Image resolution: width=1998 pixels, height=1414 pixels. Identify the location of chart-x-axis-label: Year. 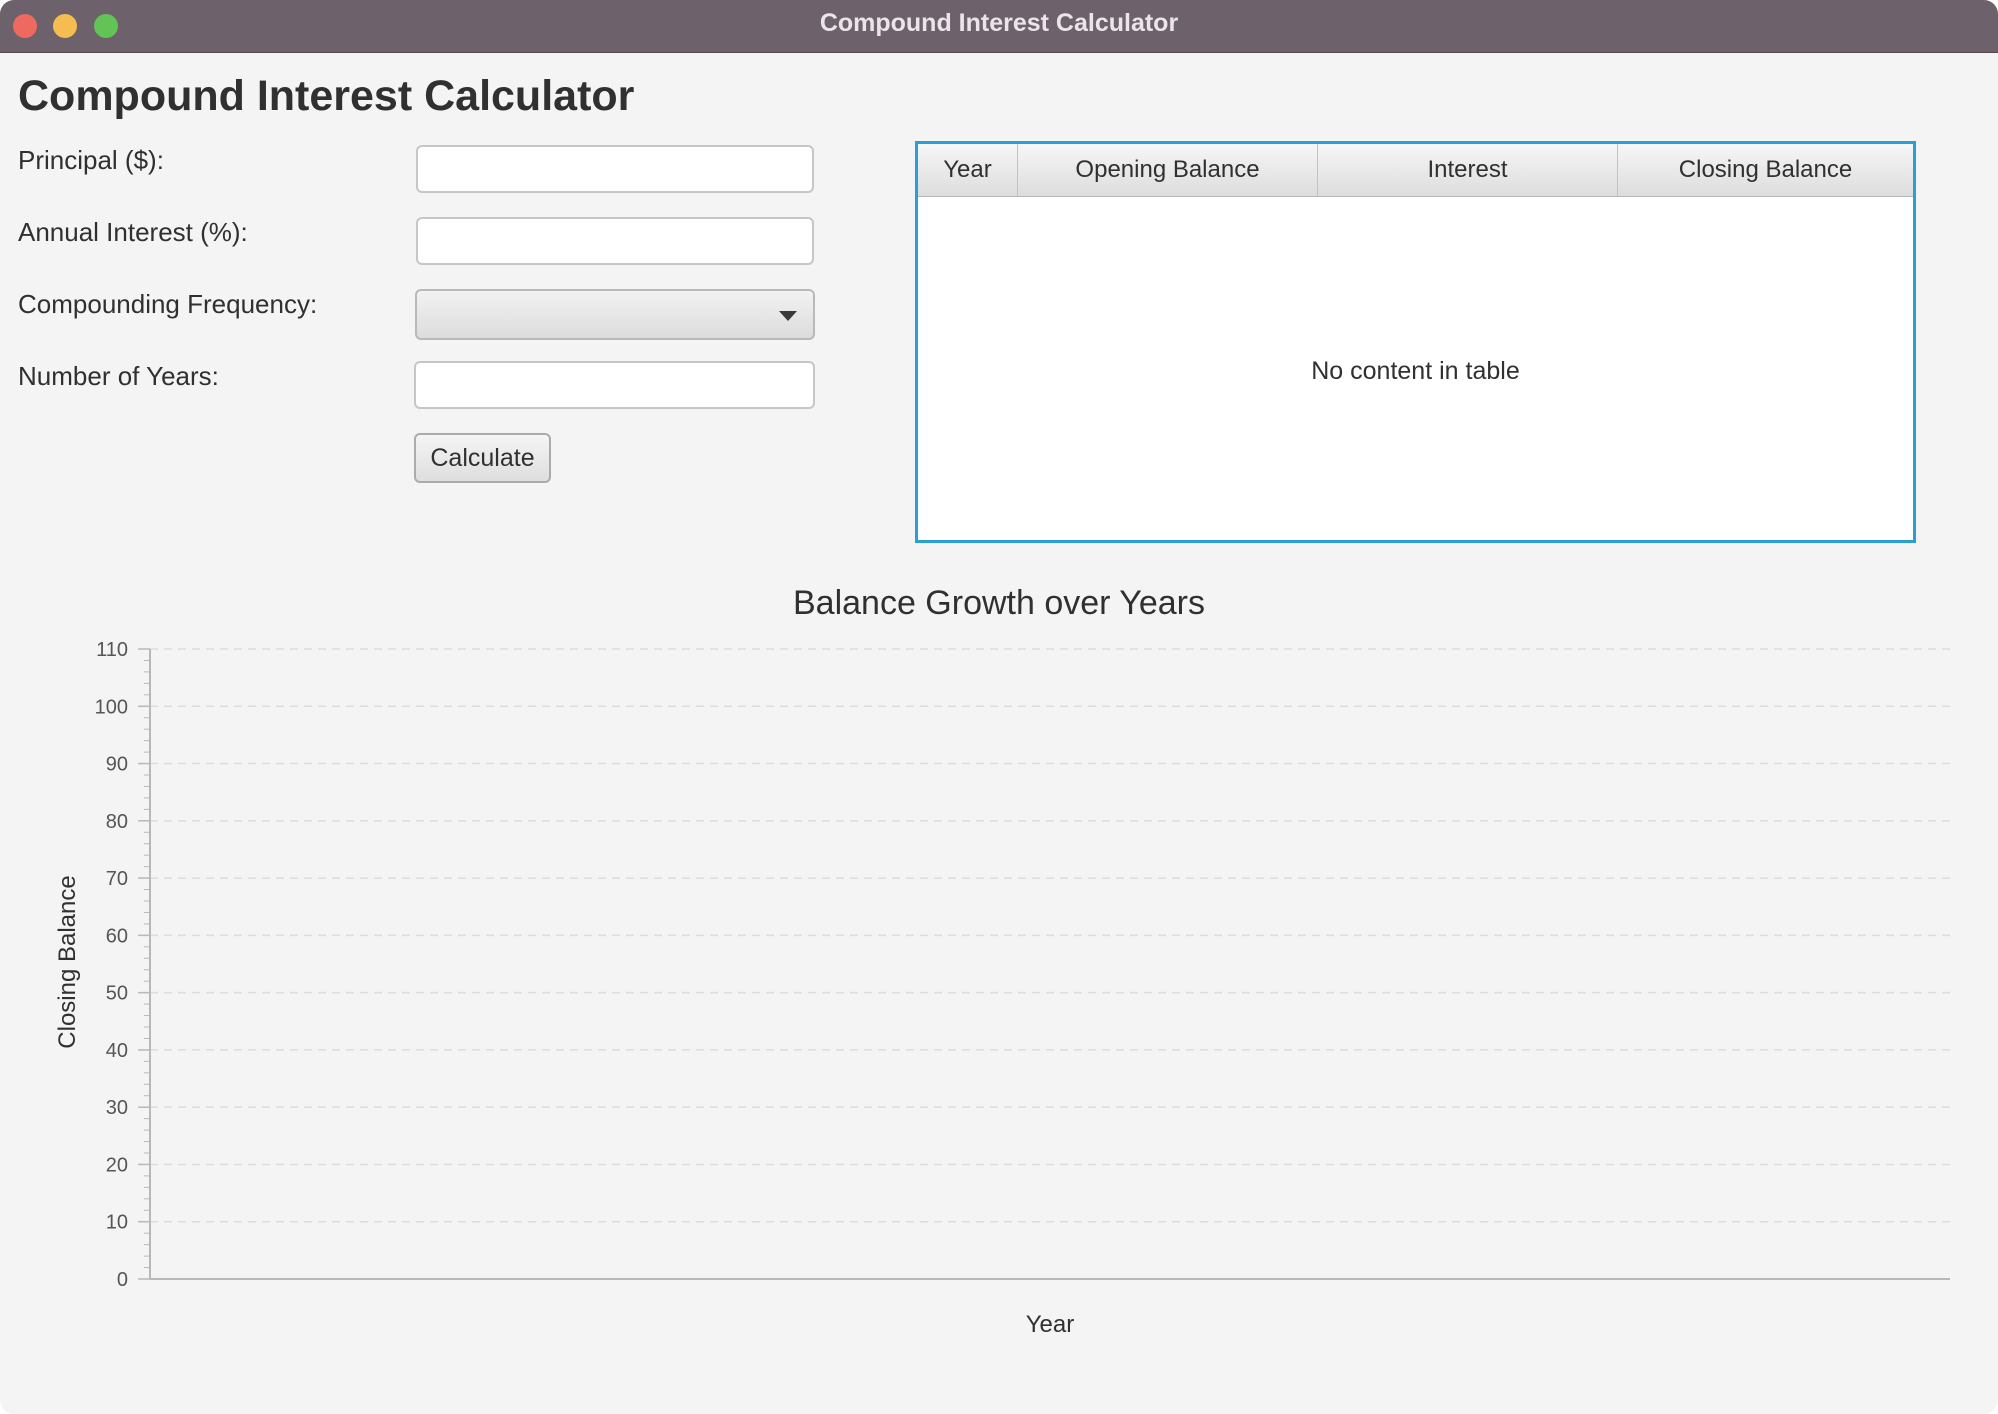
(1050, 1324).